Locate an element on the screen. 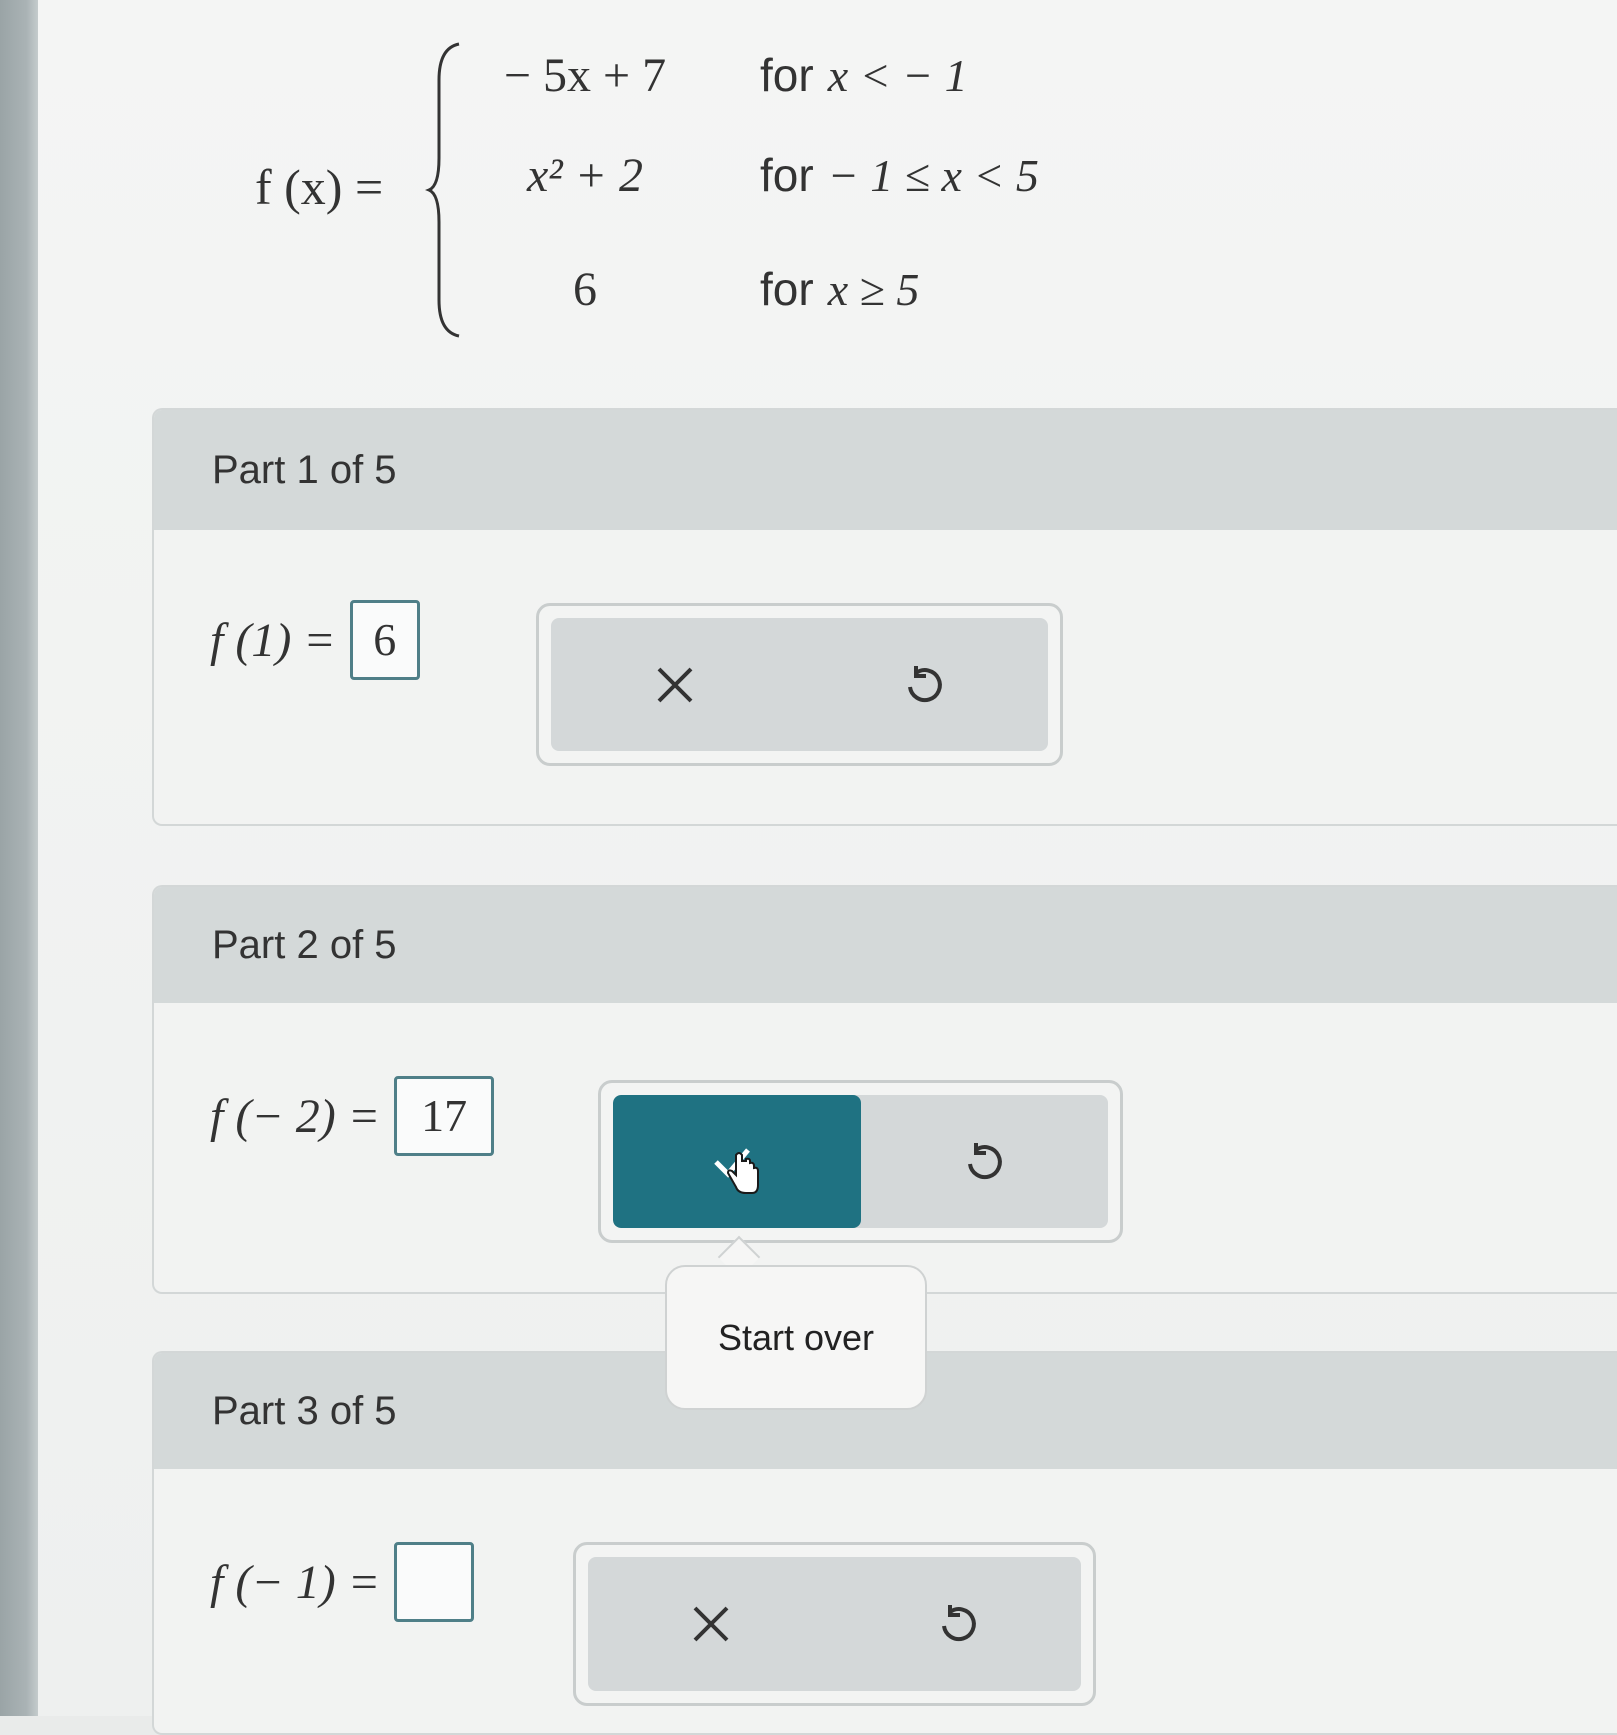 Image resolution: width=1617 pixels, height=1735 pixels. equation-lhs: f (1) = is located at coordinates (273, 640).